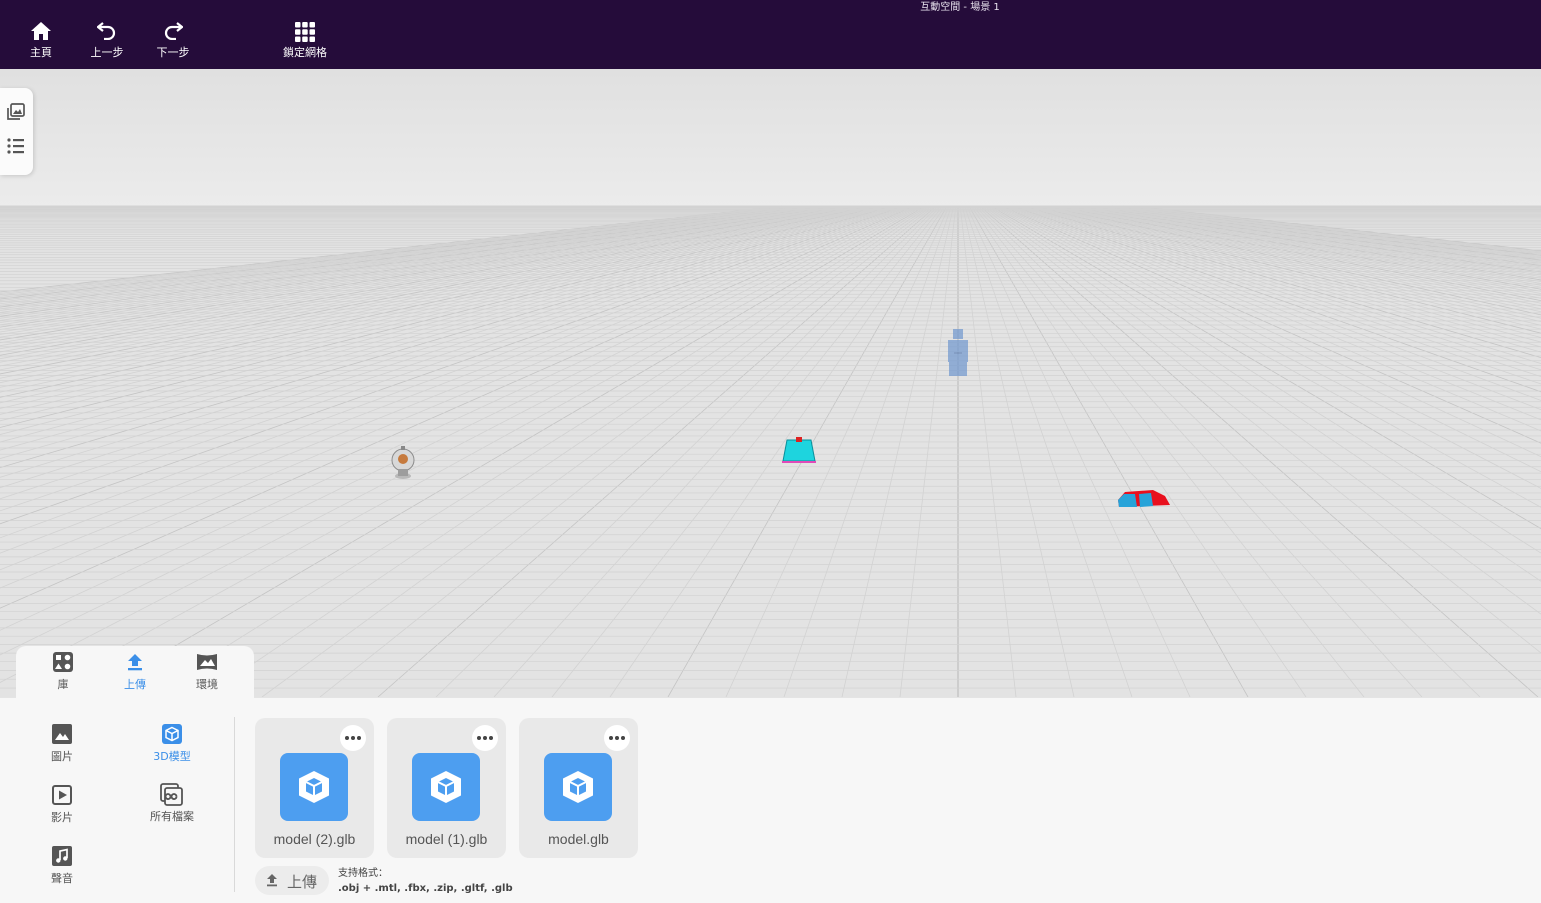 The image size is (1541, 903). I want to click on panel-divider, so click(234, 804).